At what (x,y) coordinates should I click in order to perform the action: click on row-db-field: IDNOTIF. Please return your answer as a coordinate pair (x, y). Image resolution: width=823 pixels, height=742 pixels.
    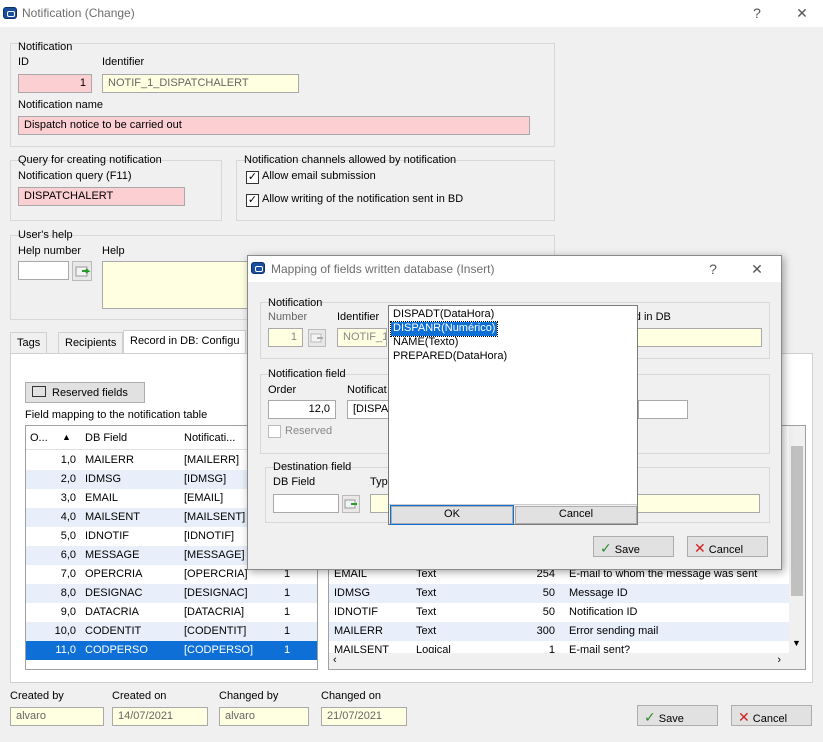
    Looking at the image, I should click on (107, 536).